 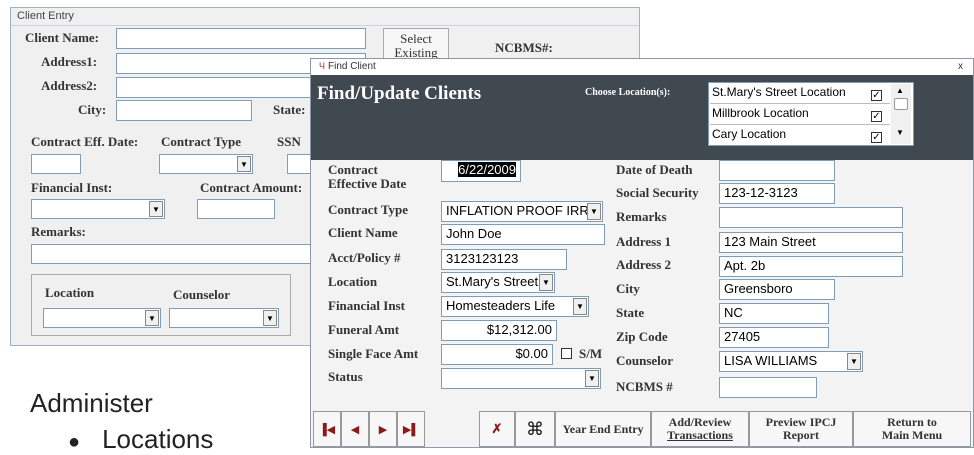 I want to click on scroll-up-icon: ▲, so click(x=900, y=90).